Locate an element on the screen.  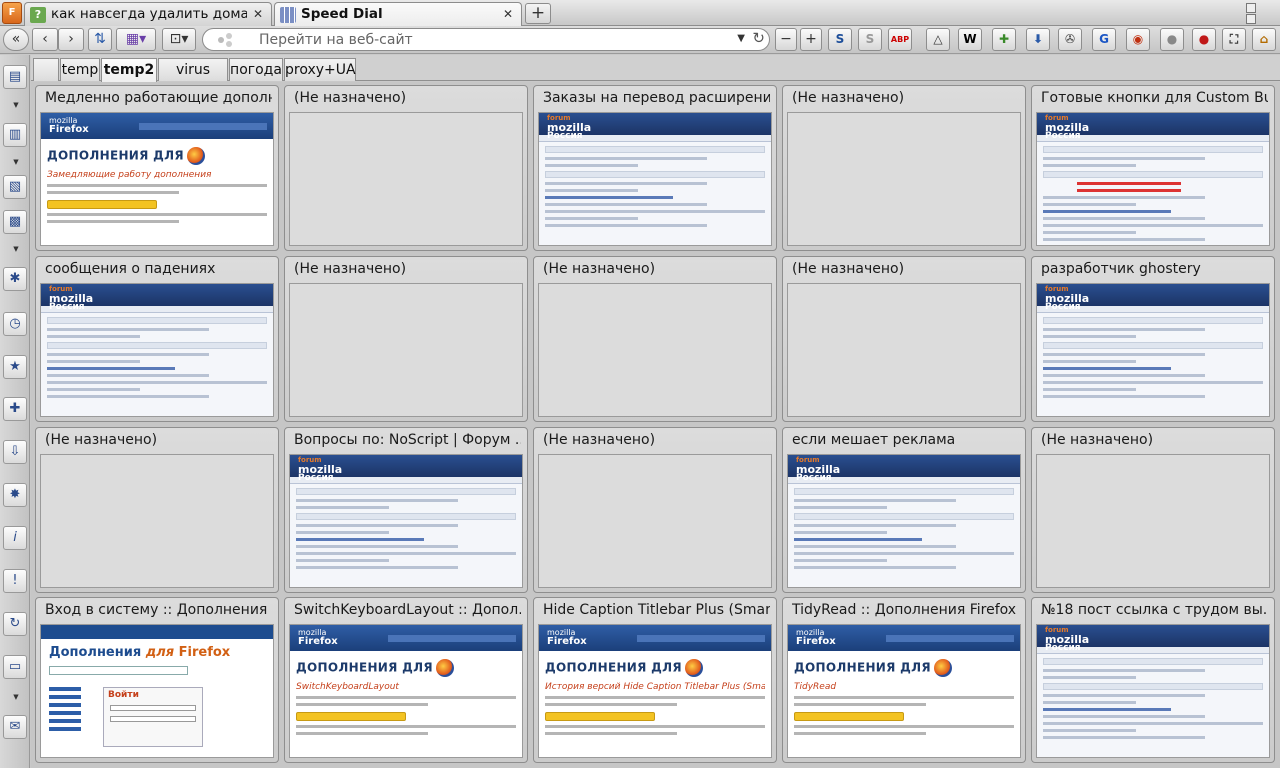
group-tab-proxy-ua: proxy+UA is located at coordinates (320, 69).